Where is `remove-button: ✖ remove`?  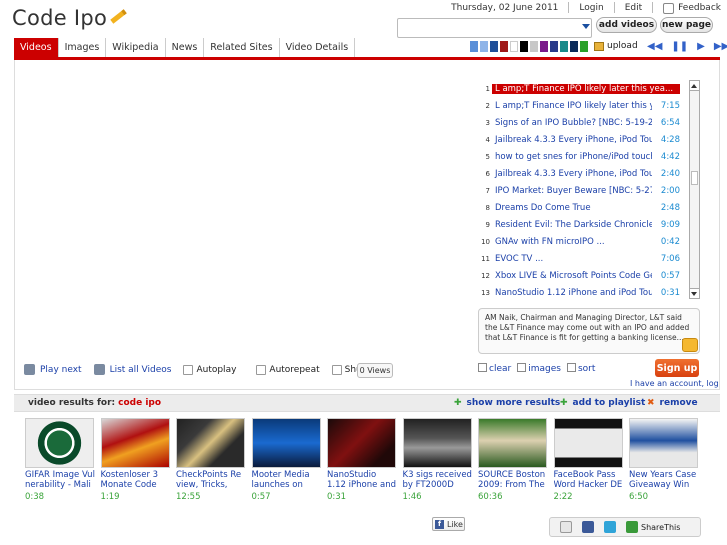
remove-button: ✖ remove is located at coordinates (672, 403).